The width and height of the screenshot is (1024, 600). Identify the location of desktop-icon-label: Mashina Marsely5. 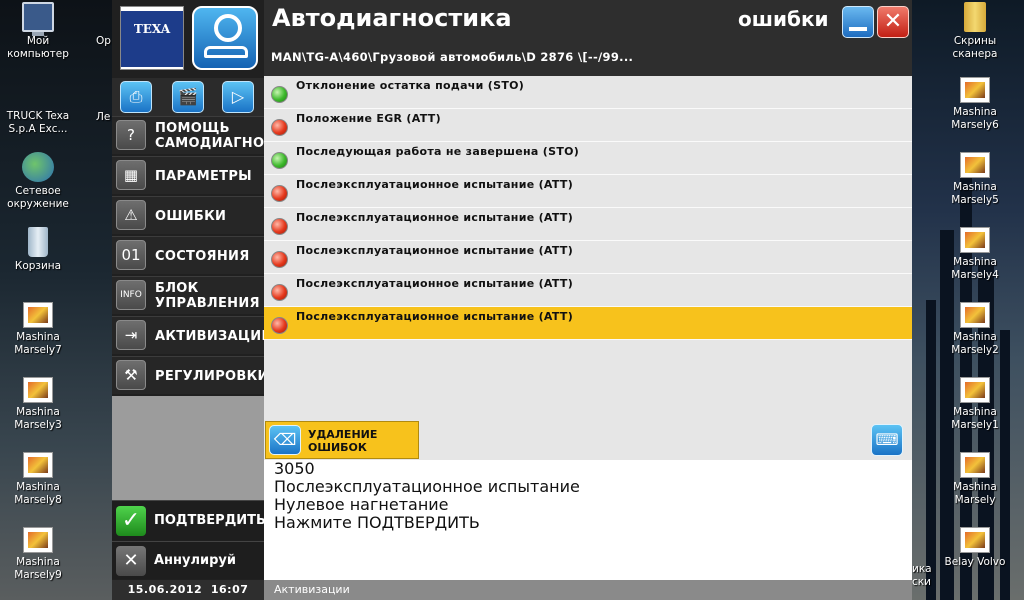
(975, 193).